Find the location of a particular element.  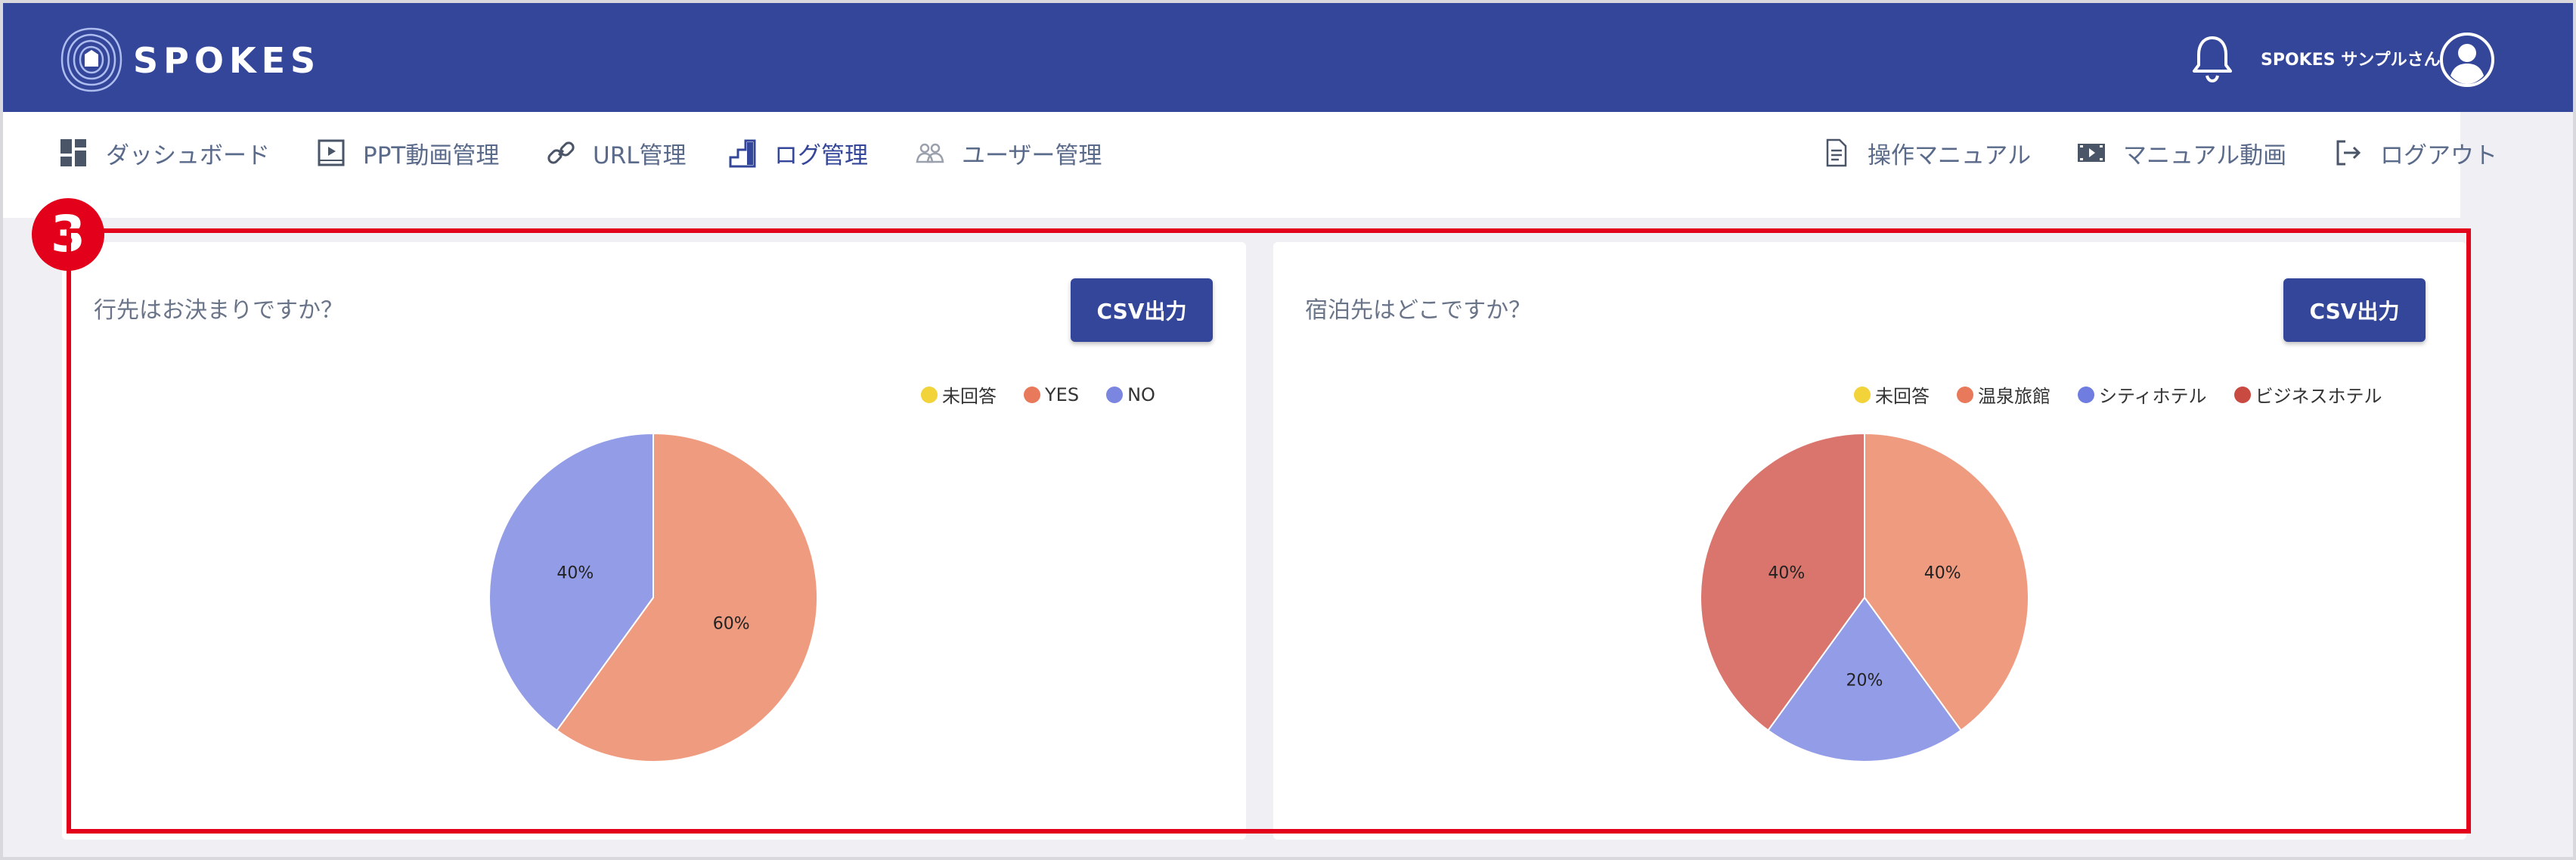

nav-item-manual: 操作マニュアル is located at coordinates (1926, 153).